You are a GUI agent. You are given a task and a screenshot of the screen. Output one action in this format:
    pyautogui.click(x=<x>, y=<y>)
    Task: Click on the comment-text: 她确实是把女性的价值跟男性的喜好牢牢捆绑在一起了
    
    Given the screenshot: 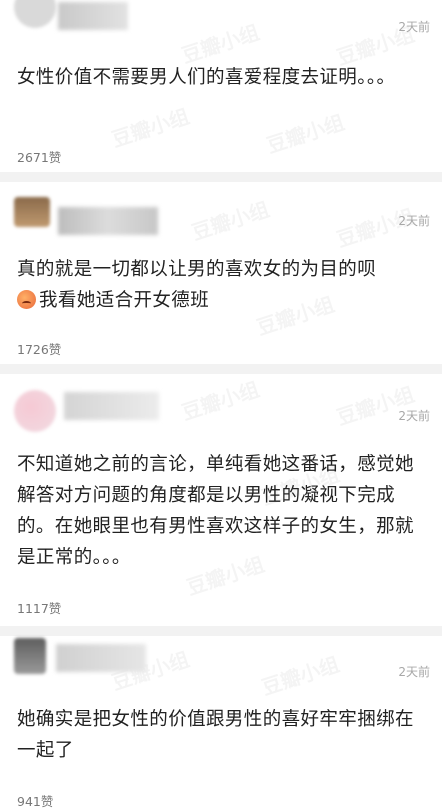 What is the action you would take?
    pyautogui.click(x=215, y=735)
    